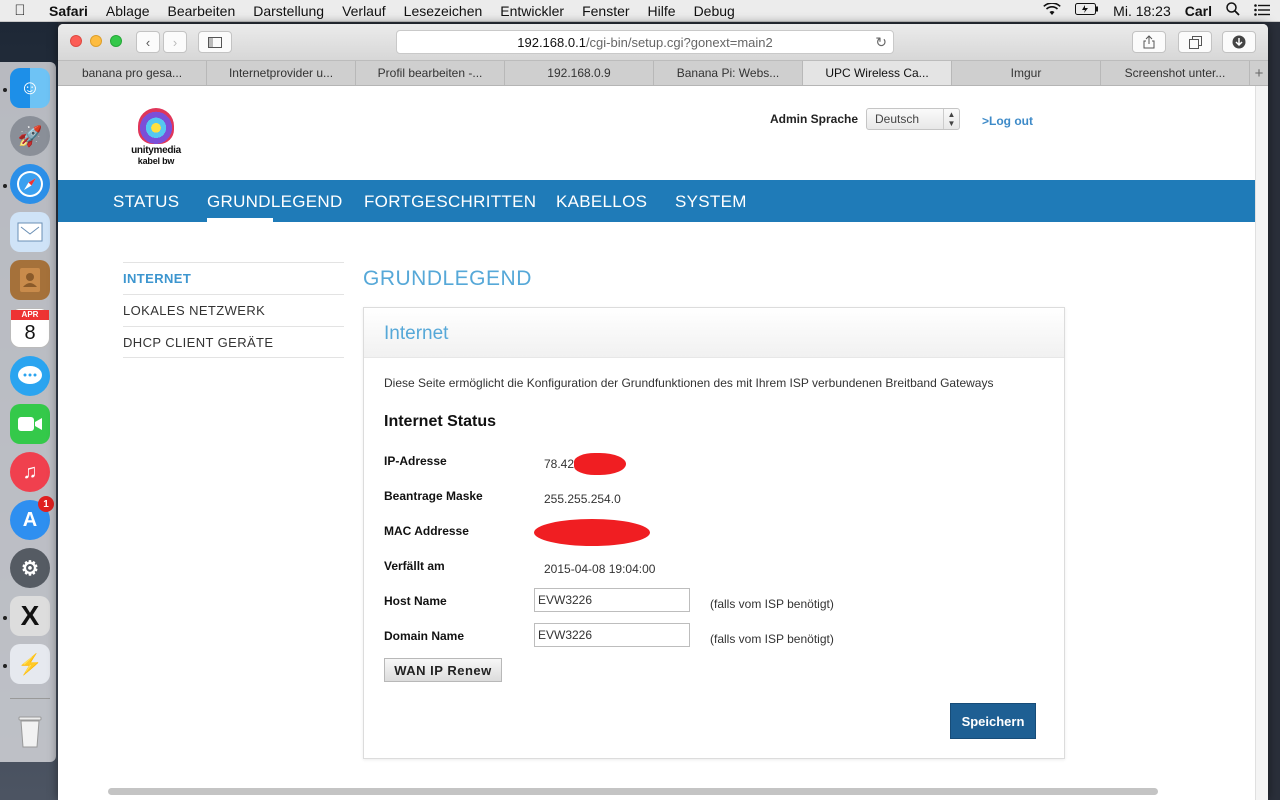 This screenshot has width=1280, height=800. What do you see at coordinates (1259, 73) in the screenshot?
I see `new-tab-button: +` at bounding box center [1259, 73].